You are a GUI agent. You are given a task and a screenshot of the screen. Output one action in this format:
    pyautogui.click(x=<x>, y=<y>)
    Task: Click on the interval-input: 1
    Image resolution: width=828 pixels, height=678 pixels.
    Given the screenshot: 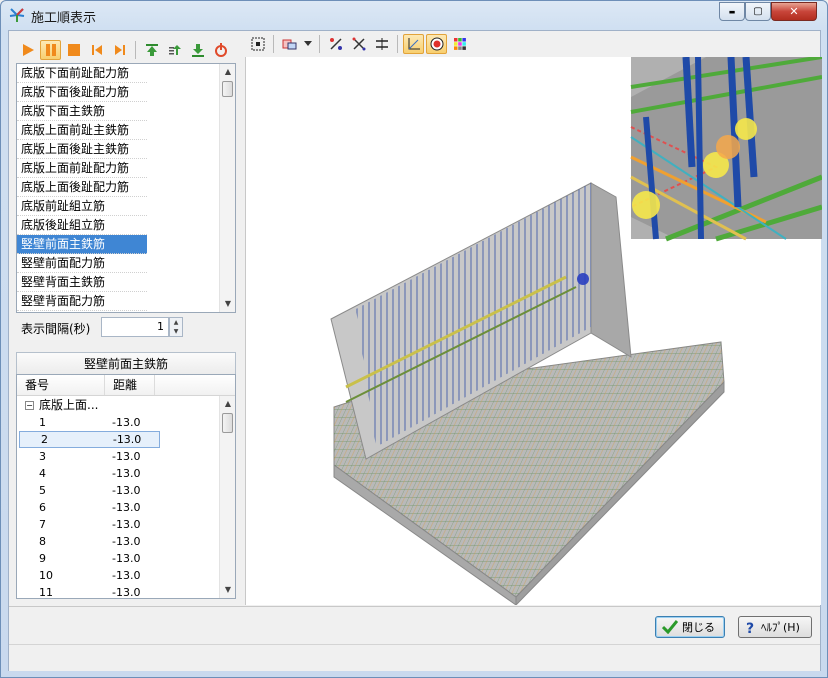 What is the action you would take?
    pyautogui.click(x=135, y=327)
    